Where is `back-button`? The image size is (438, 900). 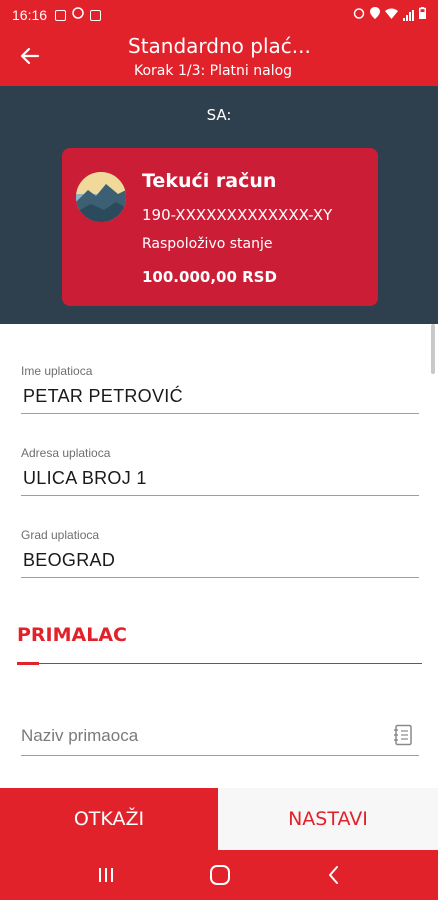
back-button is located at coordinates (30, 56).